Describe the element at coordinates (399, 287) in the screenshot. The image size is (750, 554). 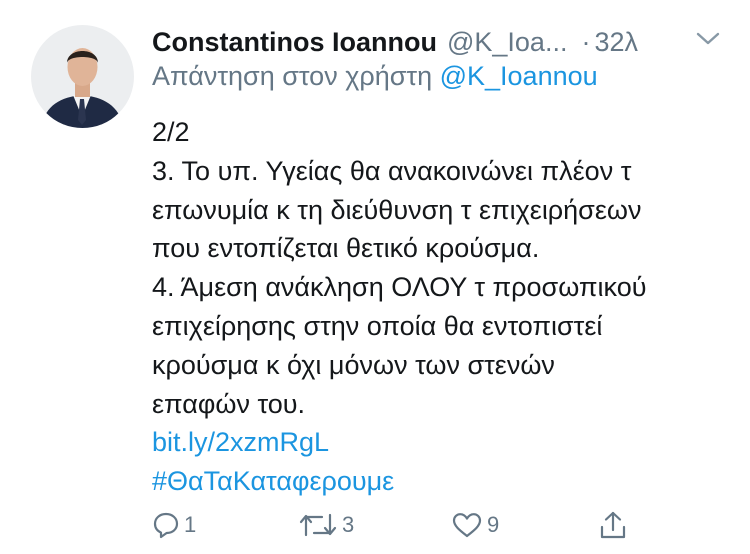
I see `tweet-text-line: 4. Άμεση ανάκληση ΟΛΟΥ τ προσωπικού` at that location.